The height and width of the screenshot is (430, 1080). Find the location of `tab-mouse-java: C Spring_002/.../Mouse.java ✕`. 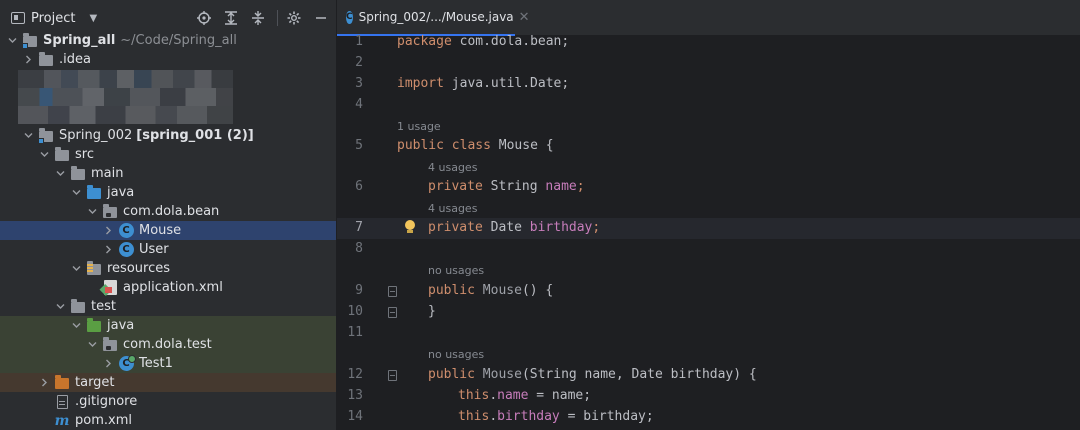

tab-mouse-java: C Spring_002/.../Mouse.java ✕ is located at coordinates (433, 18).